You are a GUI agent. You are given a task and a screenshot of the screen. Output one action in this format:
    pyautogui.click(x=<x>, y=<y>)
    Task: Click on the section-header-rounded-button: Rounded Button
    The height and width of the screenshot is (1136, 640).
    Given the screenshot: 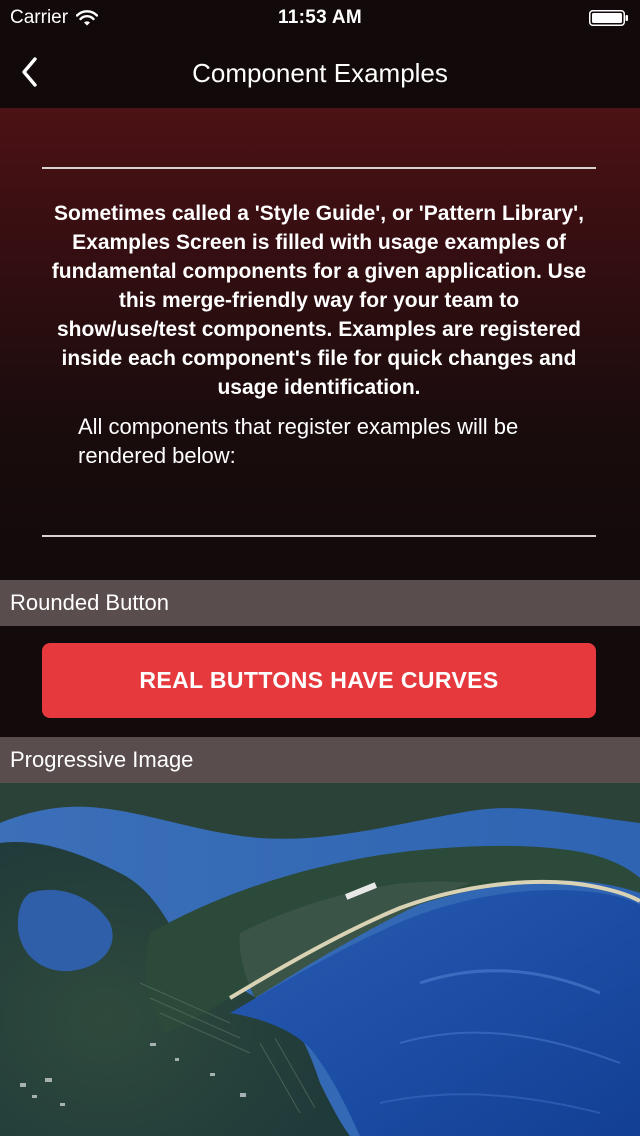 What is the action you would take?
    pyautogui.click(x=320, y=603)
    